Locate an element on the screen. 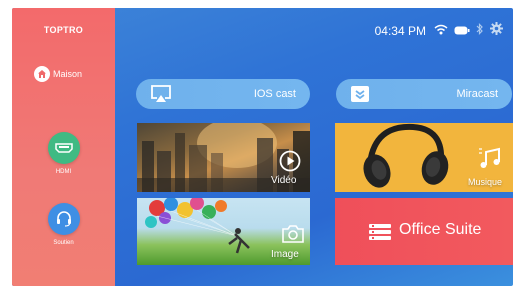  home-label: Maison is located at coordinates (68, 74).